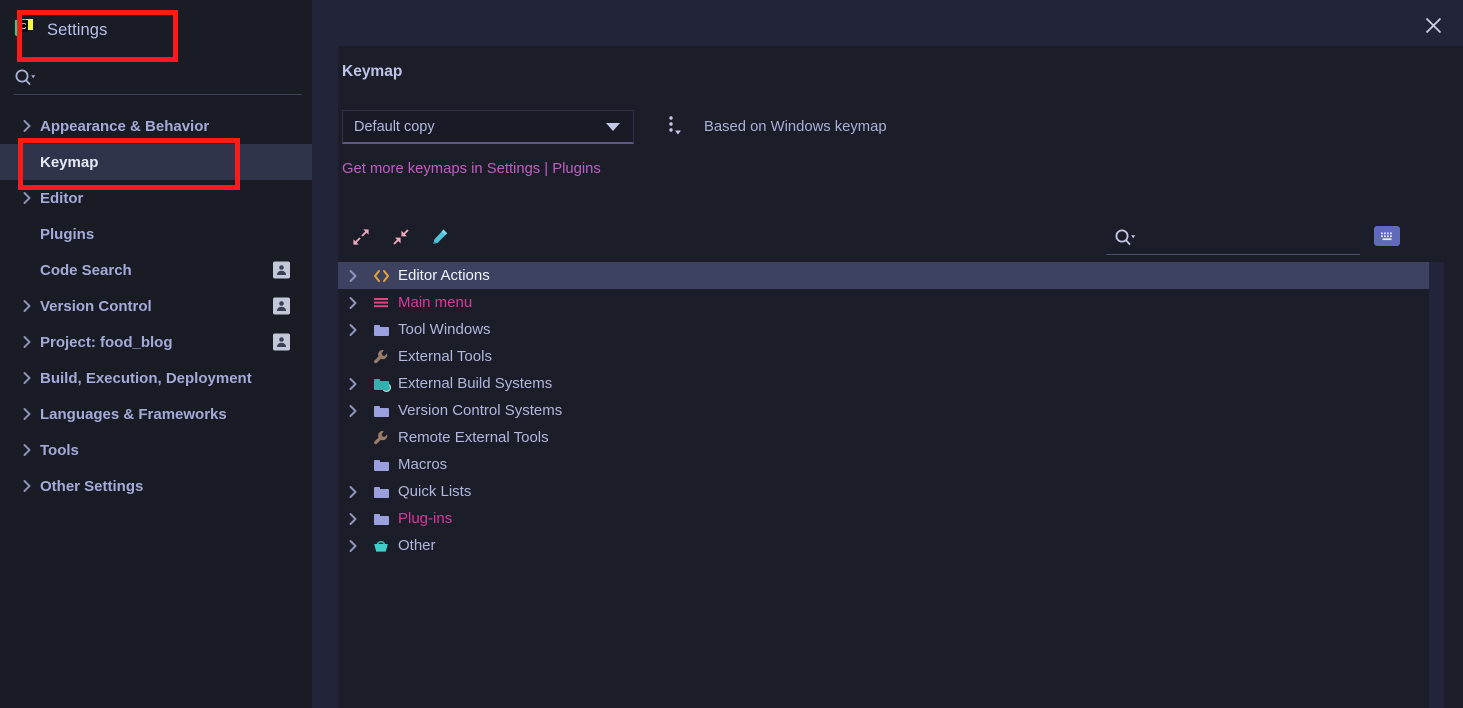  Describe the element at coordinates (891, 329) in the screenshot. I see `tree-row: Tool Windows` at that location.